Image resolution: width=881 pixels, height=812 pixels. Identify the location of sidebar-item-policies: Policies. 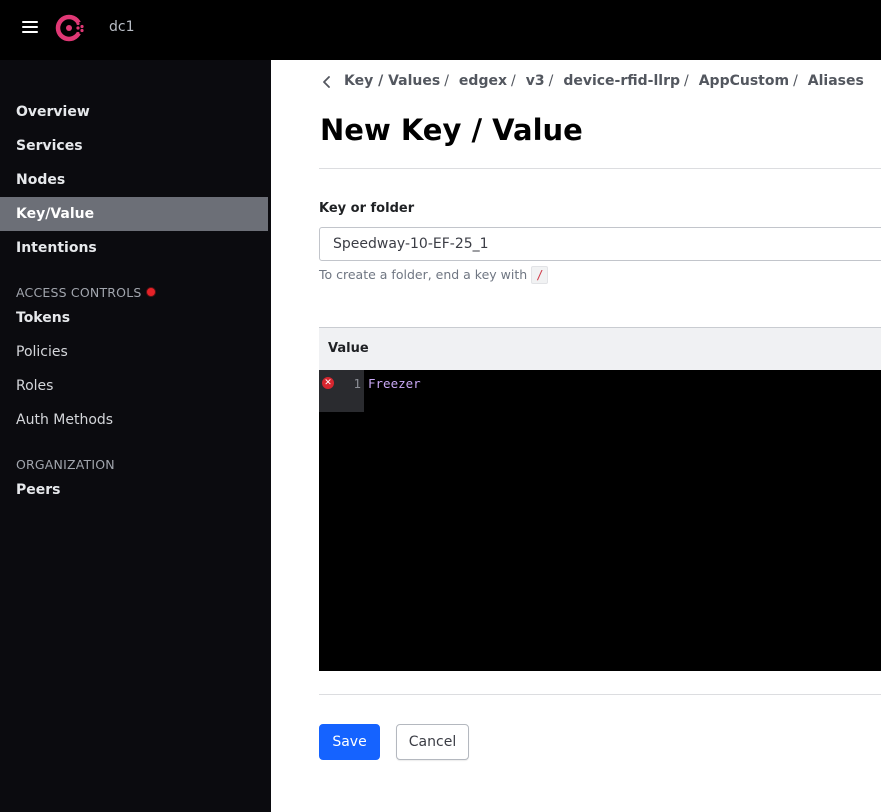
(134, 352).